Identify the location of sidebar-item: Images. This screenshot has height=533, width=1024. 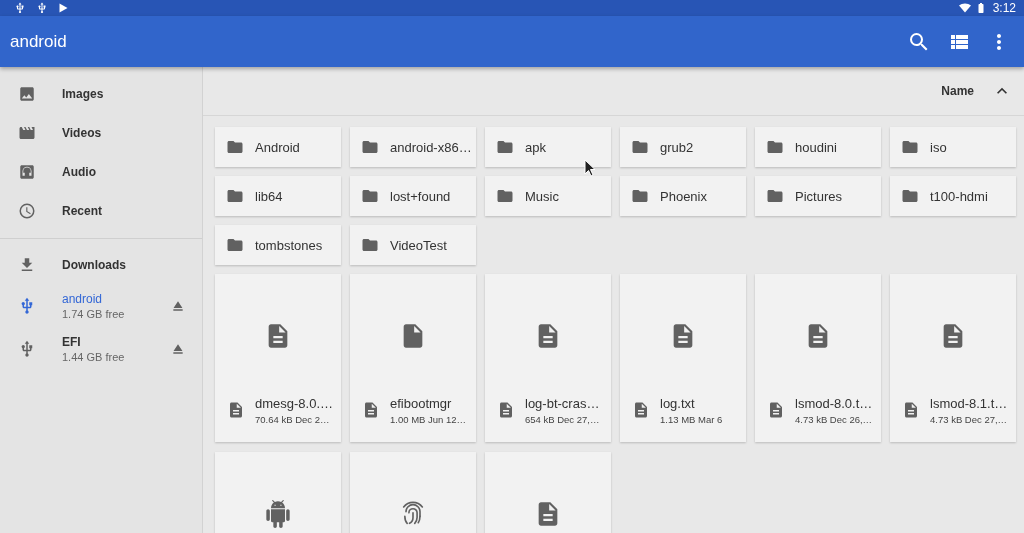
(101, 93).